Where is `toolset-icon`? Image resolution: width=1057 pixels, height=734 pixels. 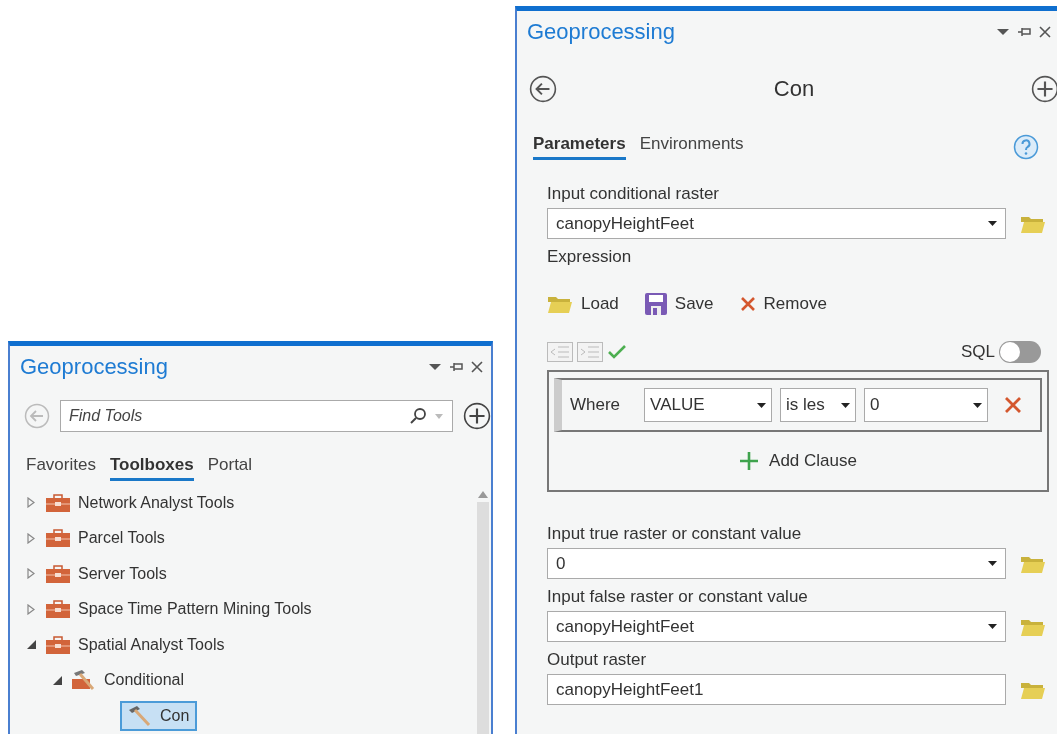
toolset-icon is located at coordinates (84, 680).